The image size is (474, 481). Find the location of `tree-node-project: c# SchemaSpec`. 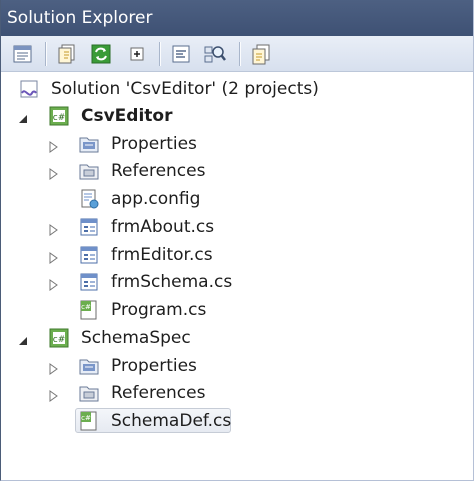

tree-node-project: c# SchemaSpec is located at coordinates (237, 338).